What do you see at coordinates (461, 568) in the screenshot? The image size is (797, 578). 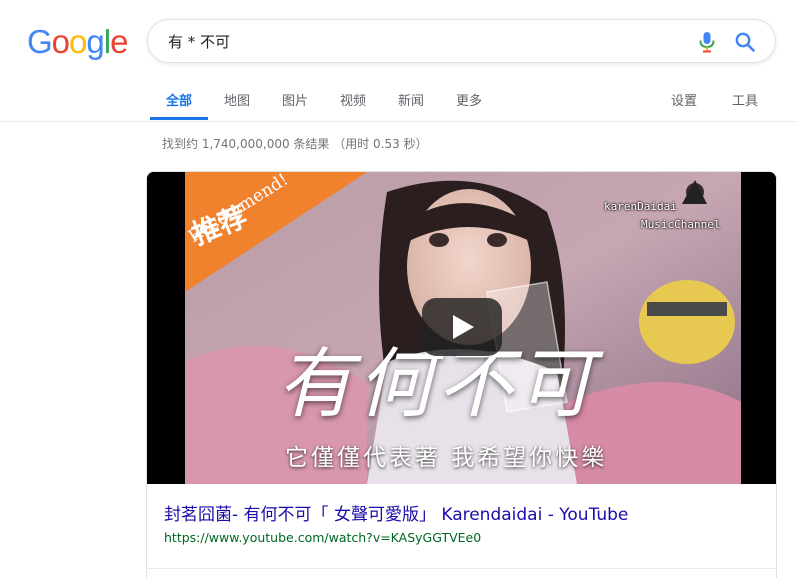 I see `card-divider` at bounding box center [461, 568].